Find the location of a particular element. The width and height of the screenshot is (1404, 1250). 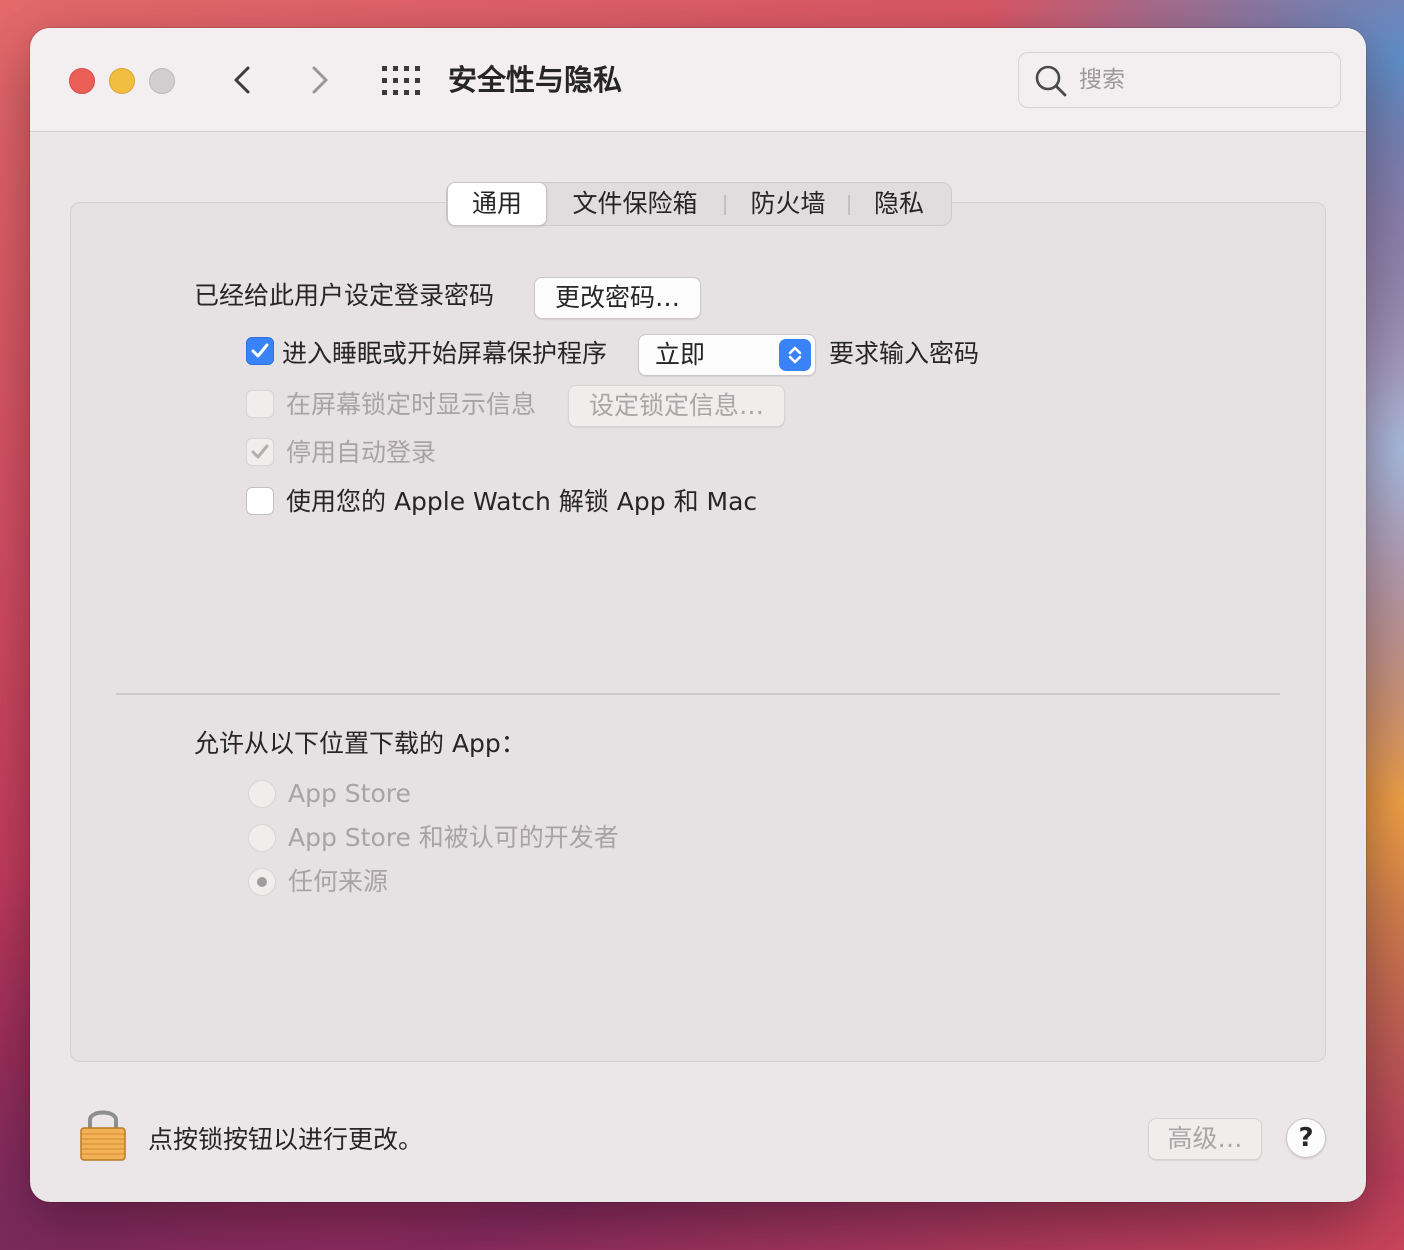

radio-app-store is located at coordinates (262, 794).